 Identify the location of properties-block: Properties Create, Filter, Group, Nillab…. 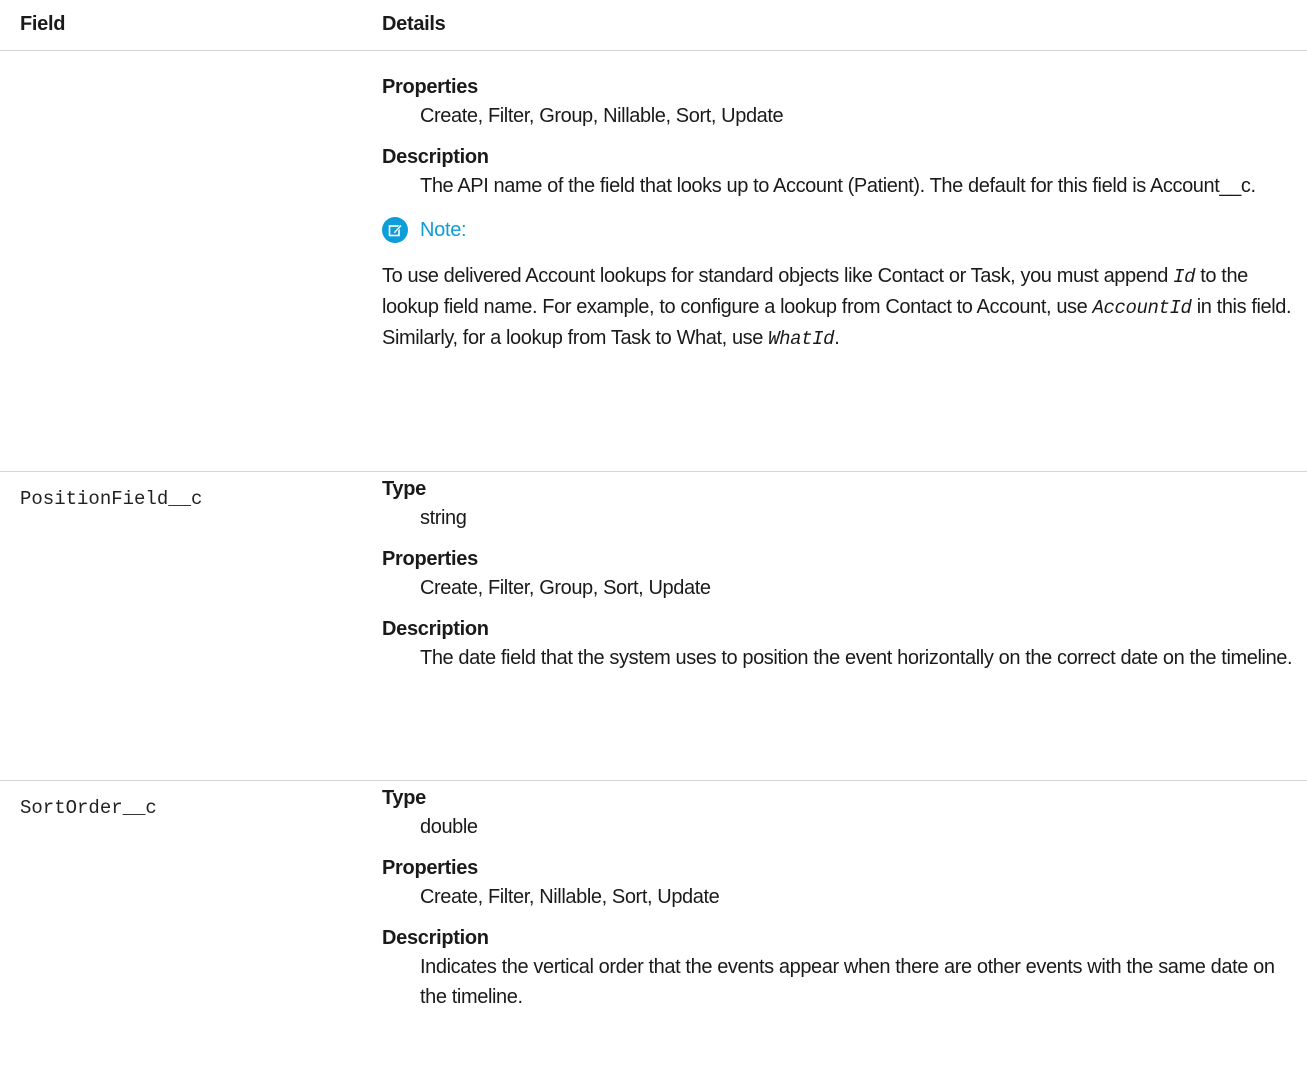
(837, 102).